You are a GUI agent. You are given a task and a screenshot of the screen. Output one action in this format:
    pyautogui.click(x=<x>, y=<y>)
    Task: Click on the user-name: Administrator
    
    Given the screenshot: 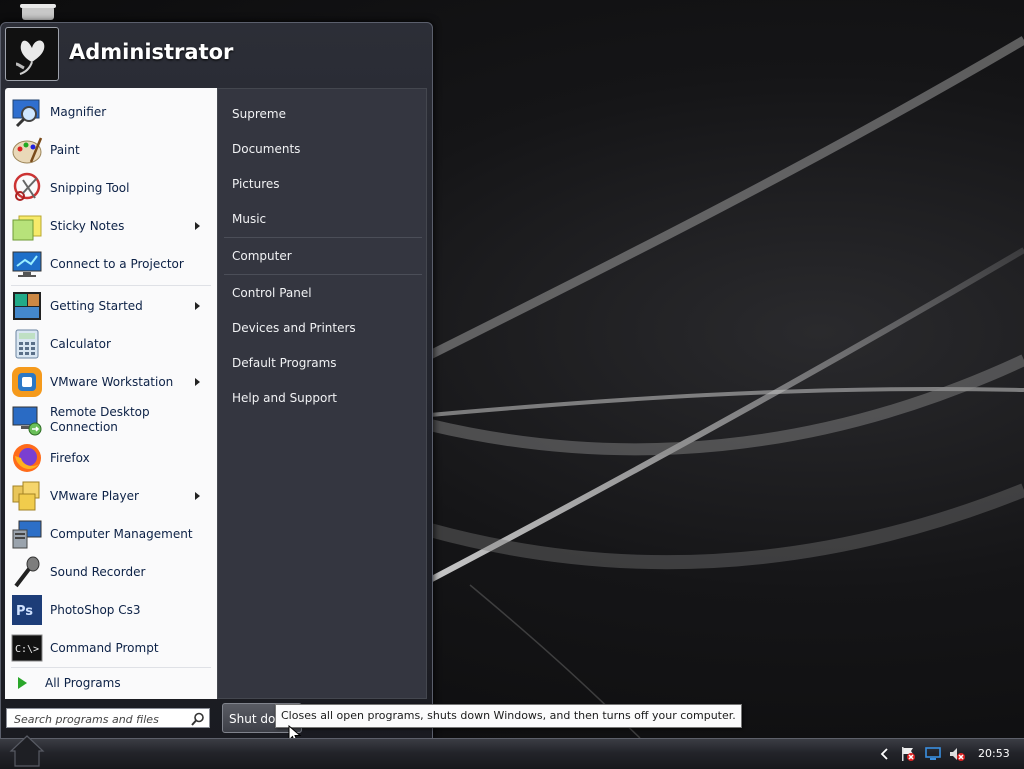 What is the action you would take?
    pyautogui.click(x=151, y=52)
    